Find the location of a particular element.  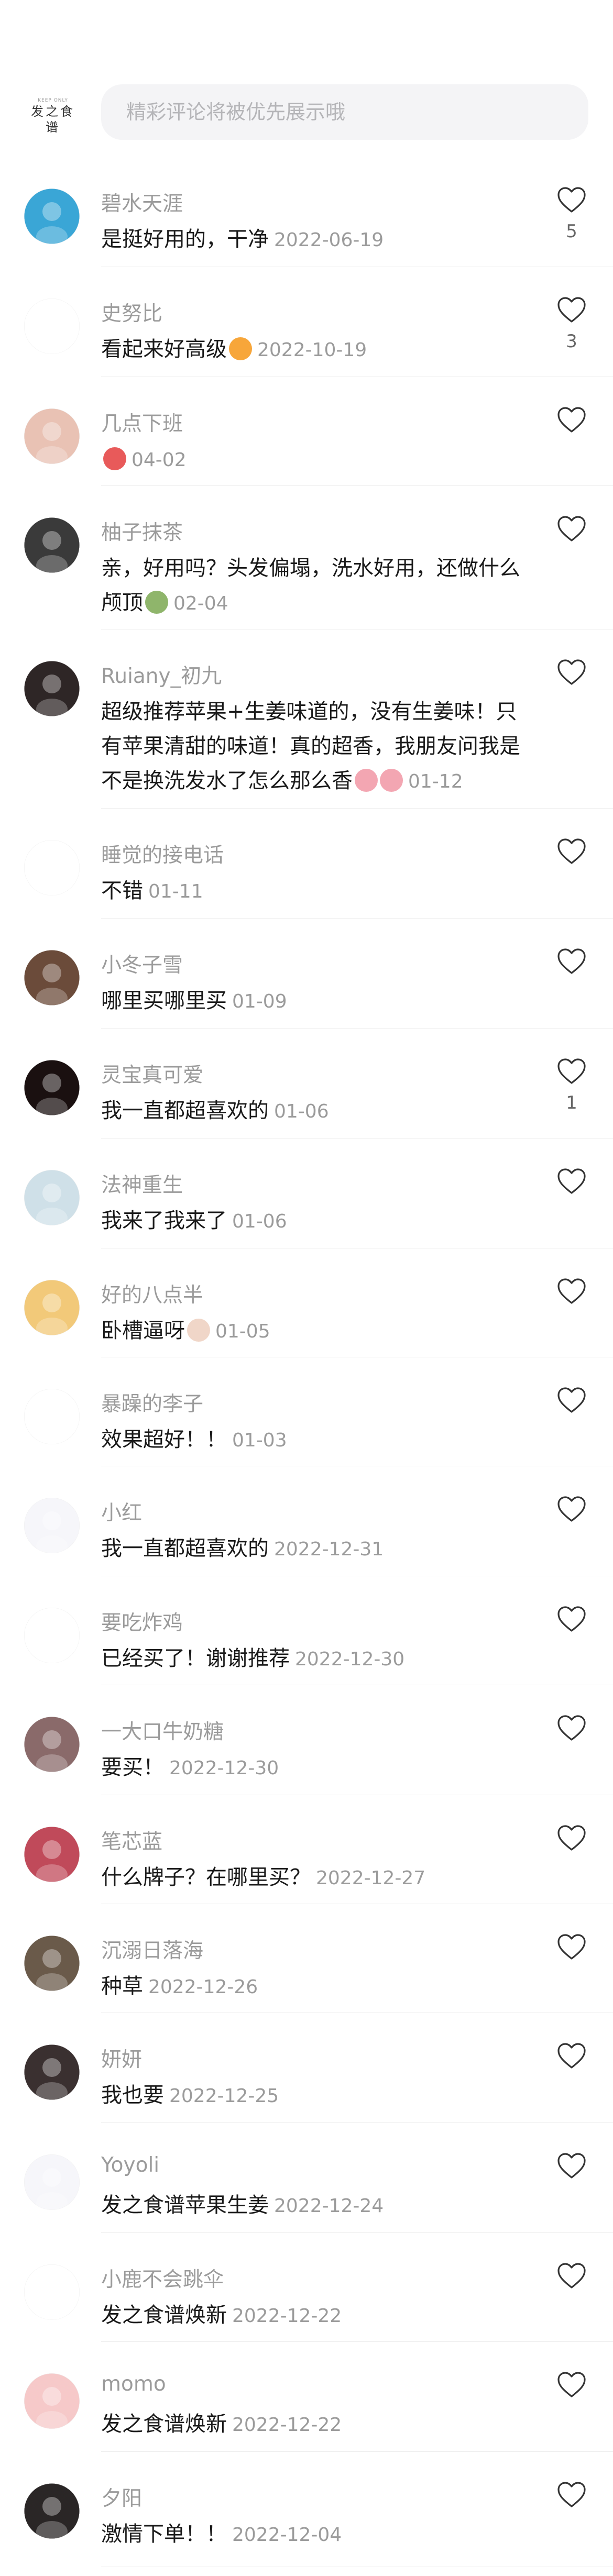

like-button: 1 is located at coordinates (571, 1085).